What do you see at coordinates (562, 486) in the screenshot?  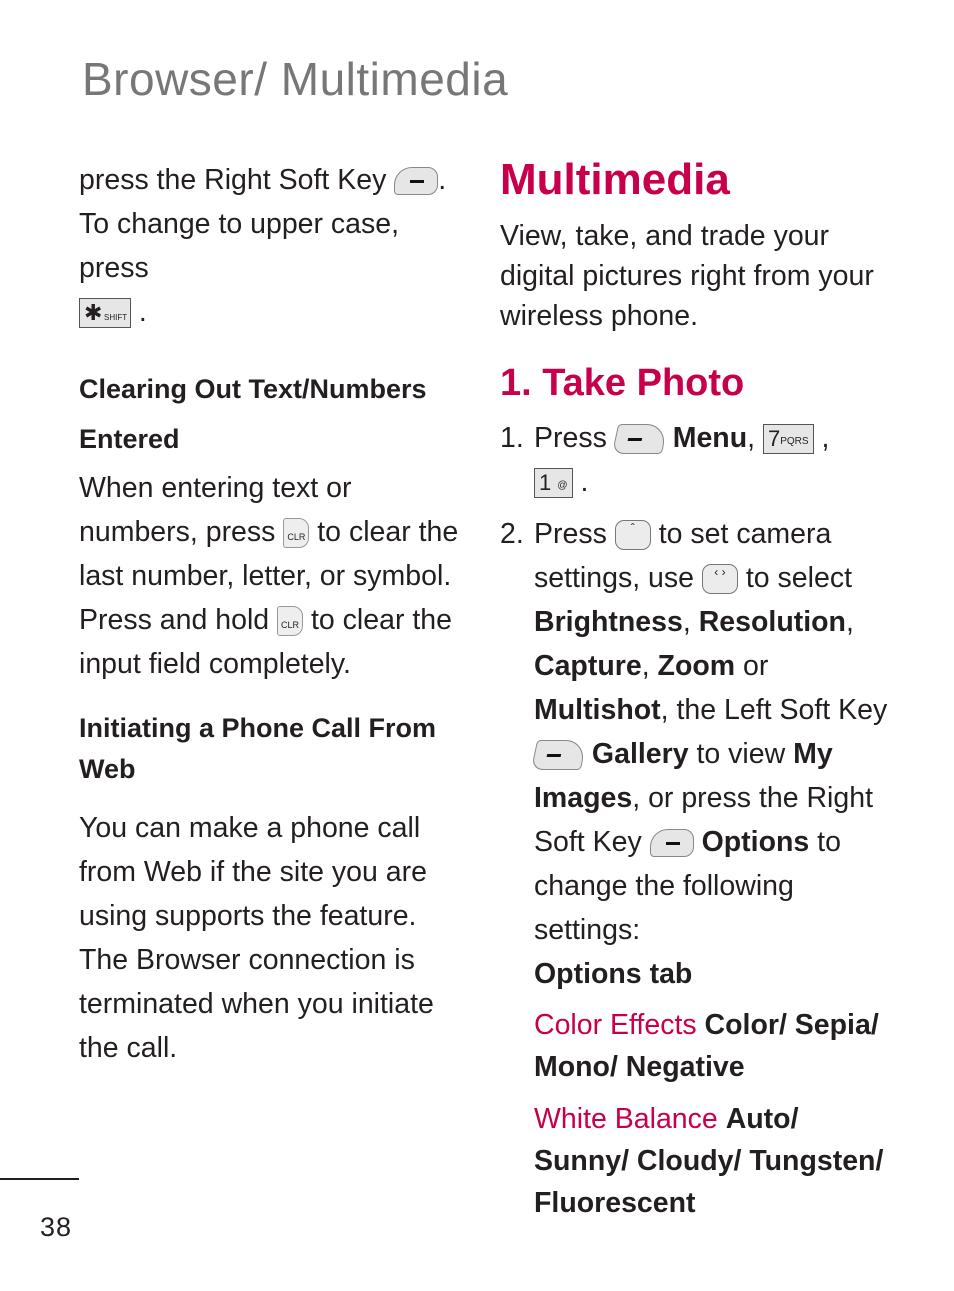 I see `voicemail-symbol: @` at bounding box center [562, 486].